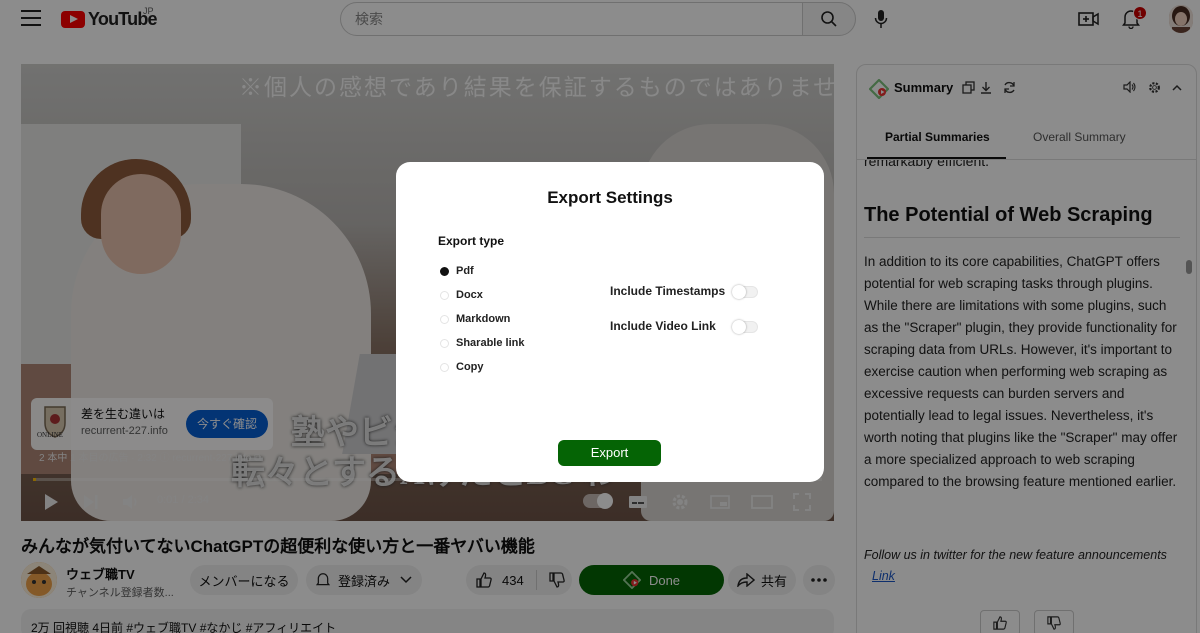 This screenshot has width=1200, height=633. I want to click on option-label-docx: Docx, so click(469, 295).